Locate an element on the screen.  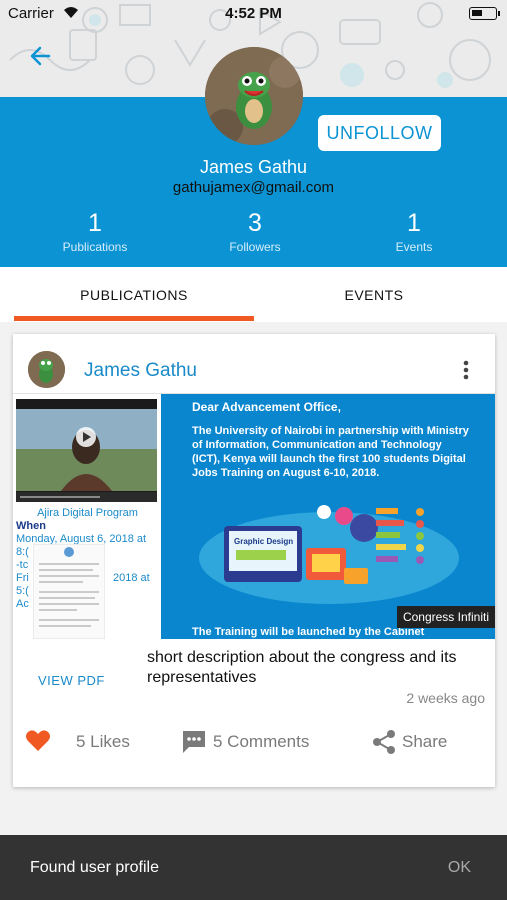
battery-icon is located at coordinates (484, 13).